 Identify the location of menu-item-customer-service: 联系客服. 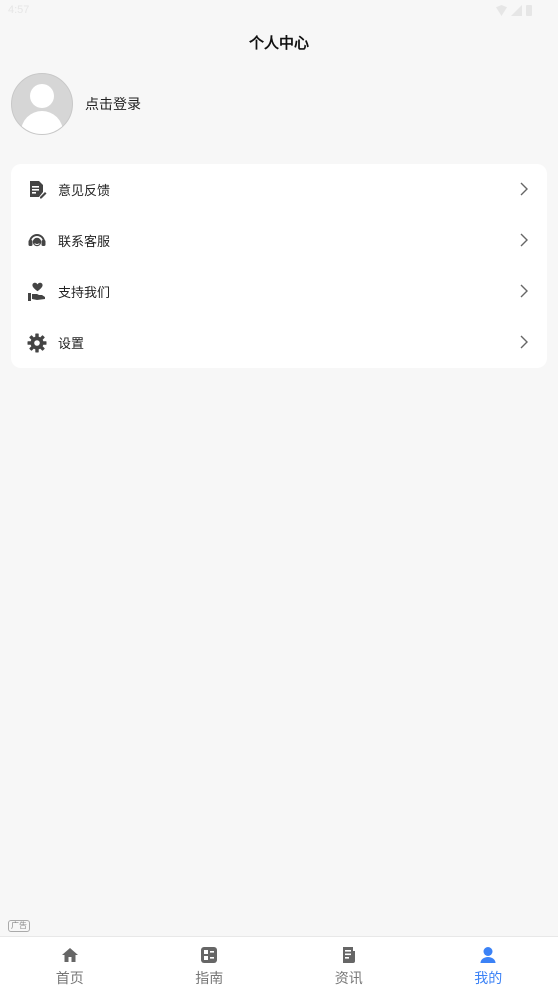
(279, 240).